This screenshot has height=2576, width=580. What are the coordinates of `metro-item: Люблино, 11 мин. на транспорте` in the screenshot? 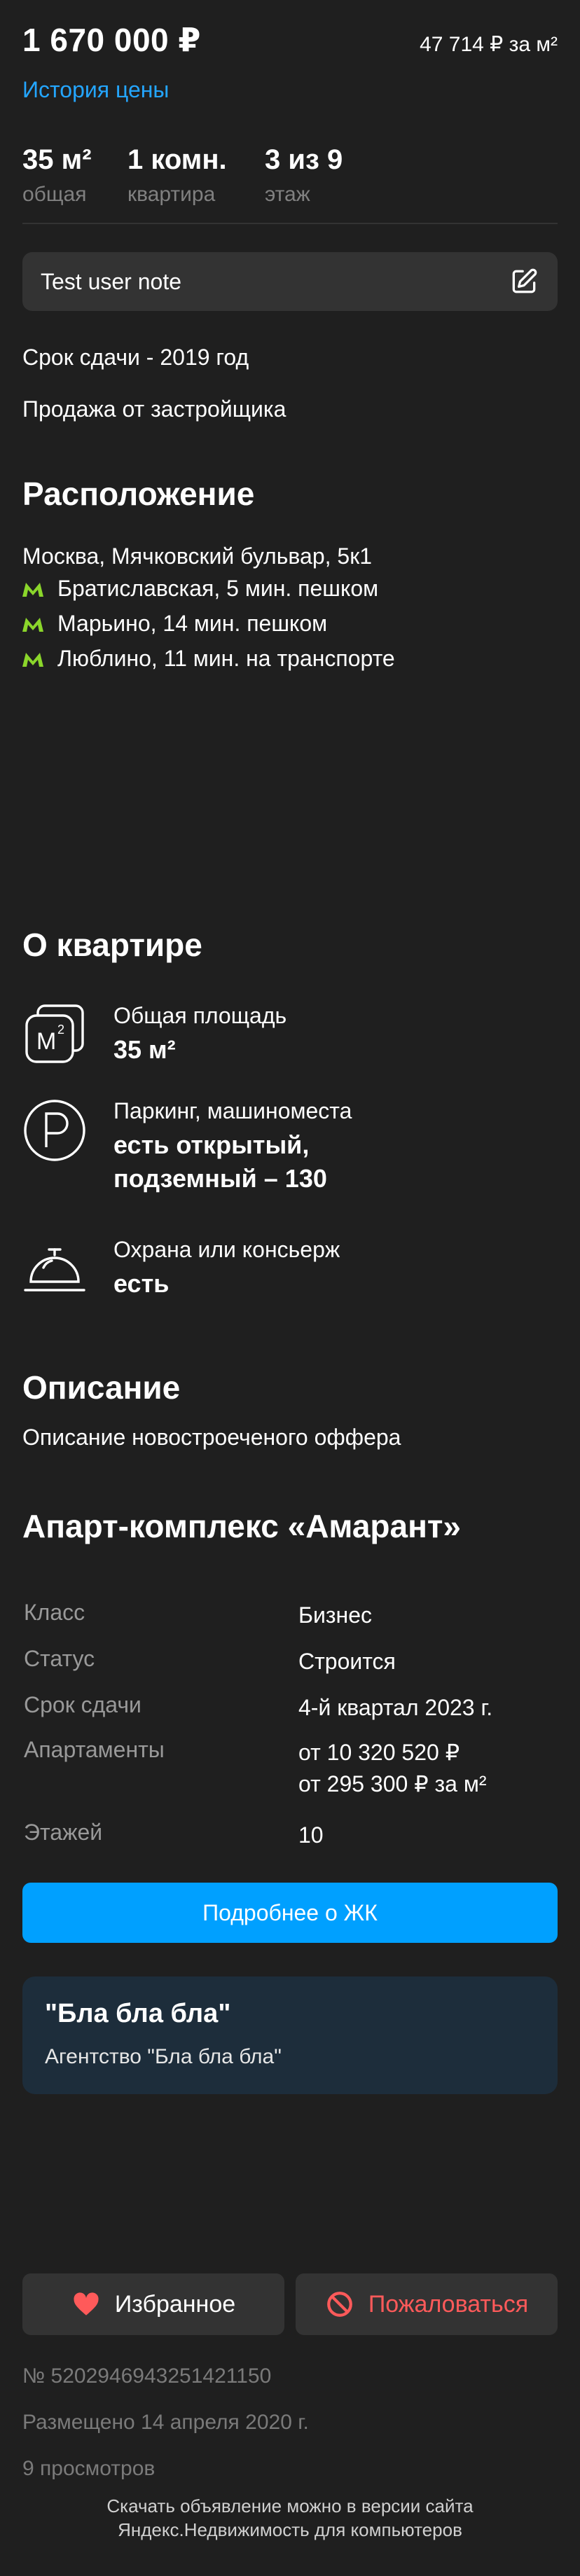 It's located at (208, 659).